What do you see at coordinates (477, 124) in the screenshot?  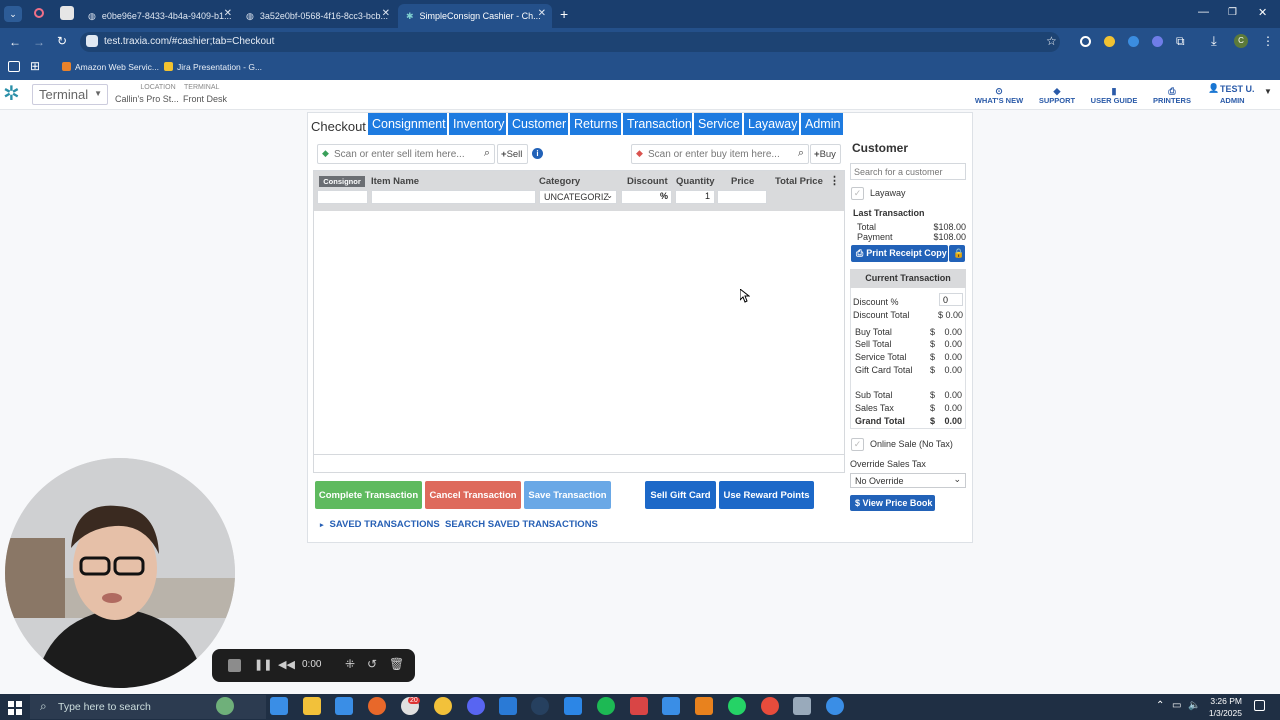 I see `tab-inventory: Inventory` at bounding box center [477, 124].